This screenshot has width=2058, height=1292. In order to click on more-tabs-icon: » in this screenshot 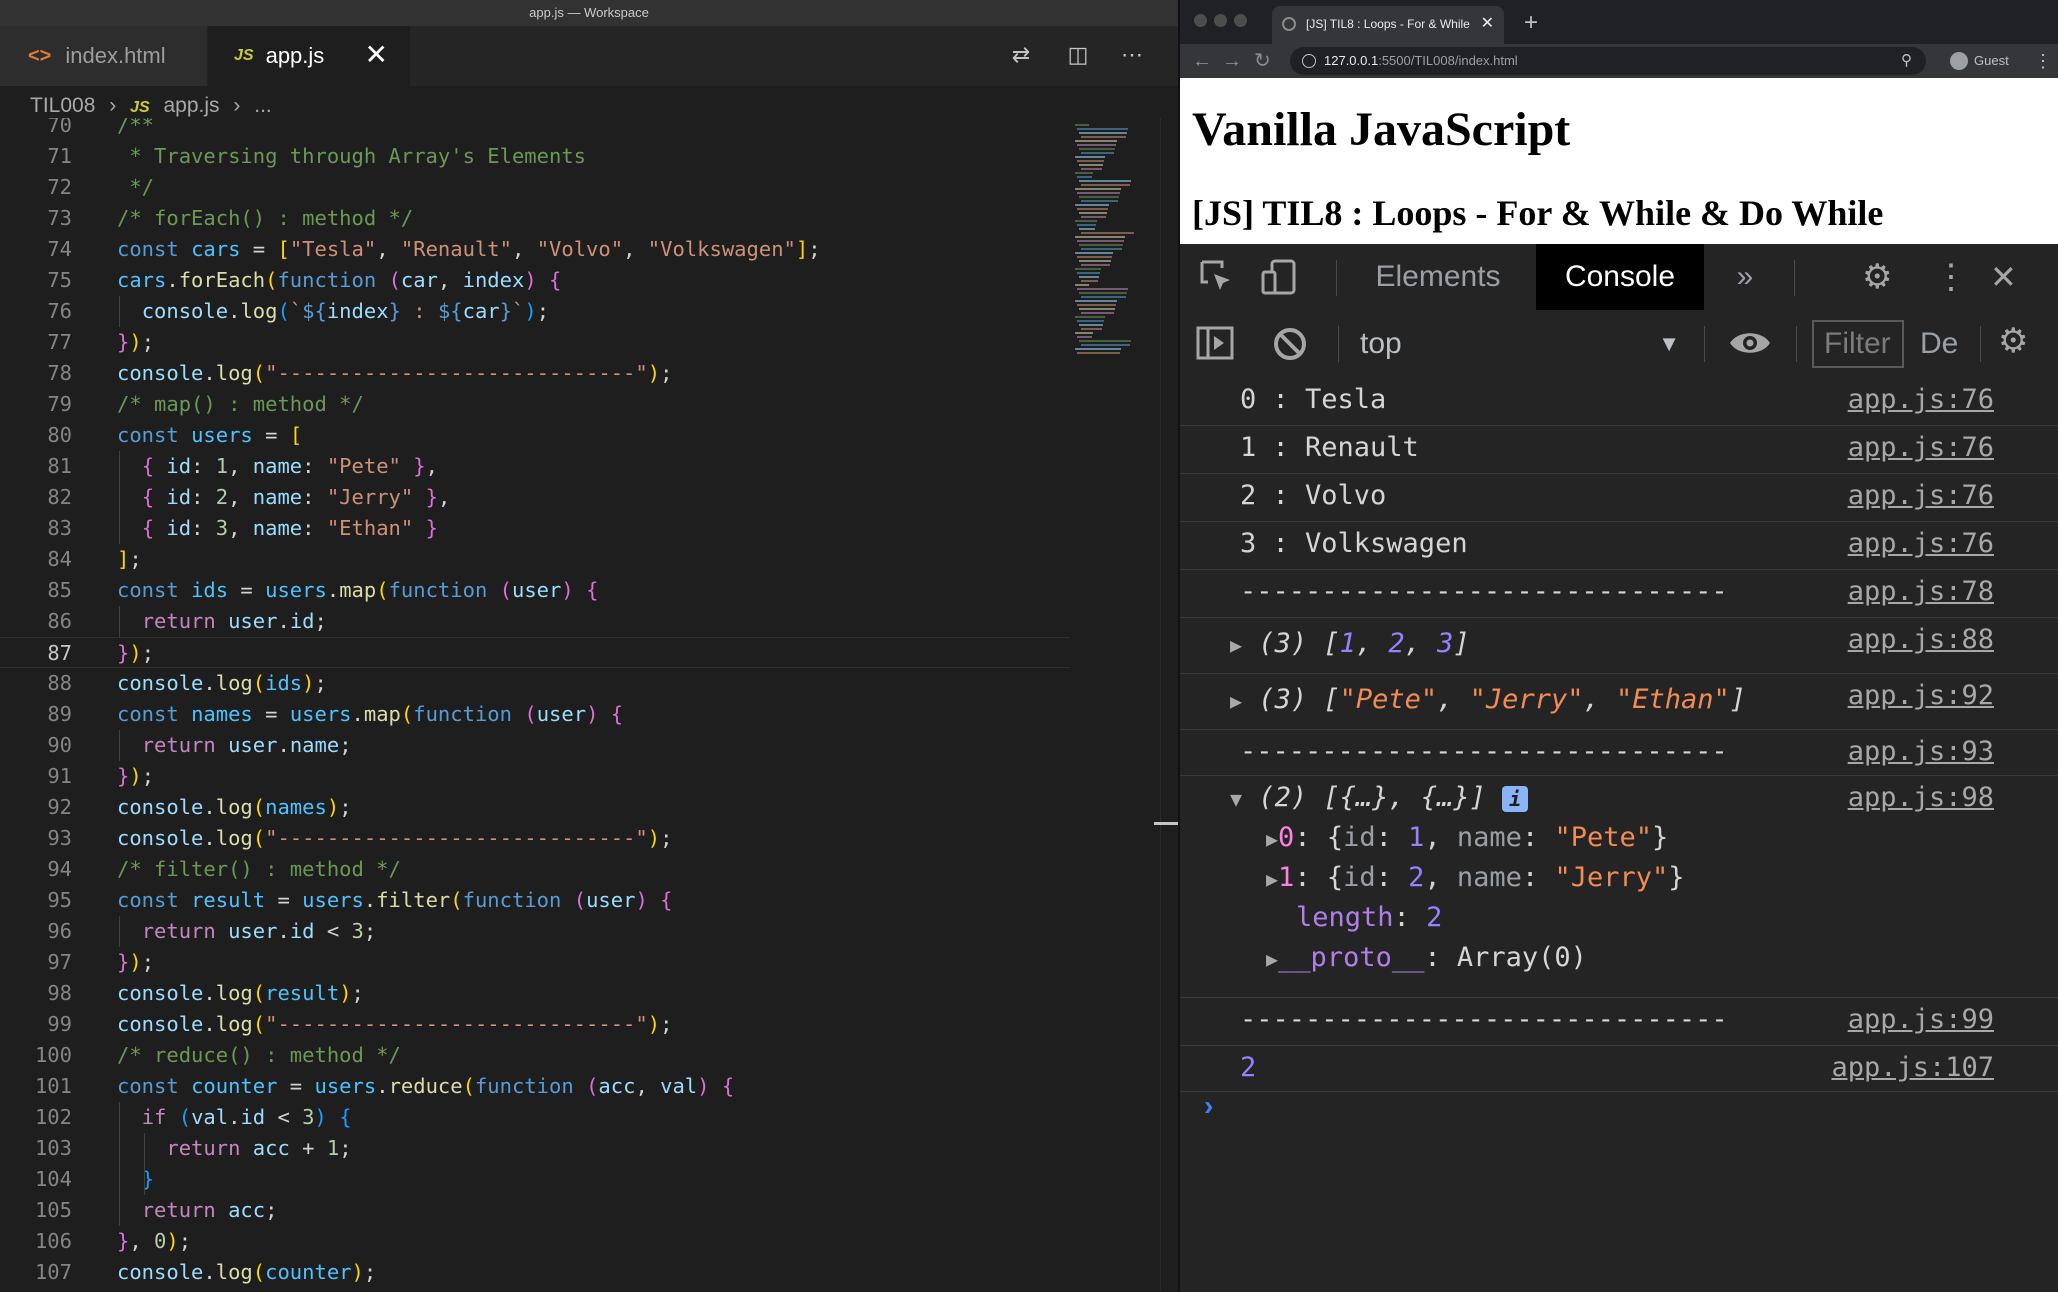, I will do `click(1745, 277)`.